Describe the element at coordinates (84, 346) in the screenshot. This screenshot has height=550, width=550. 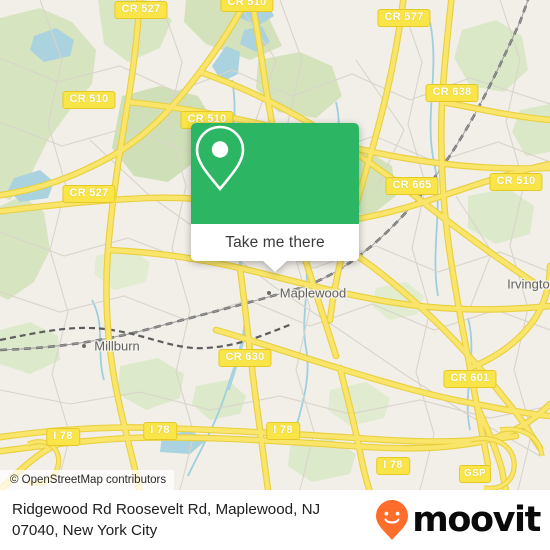
I see `place-dot-millburn` at that location.